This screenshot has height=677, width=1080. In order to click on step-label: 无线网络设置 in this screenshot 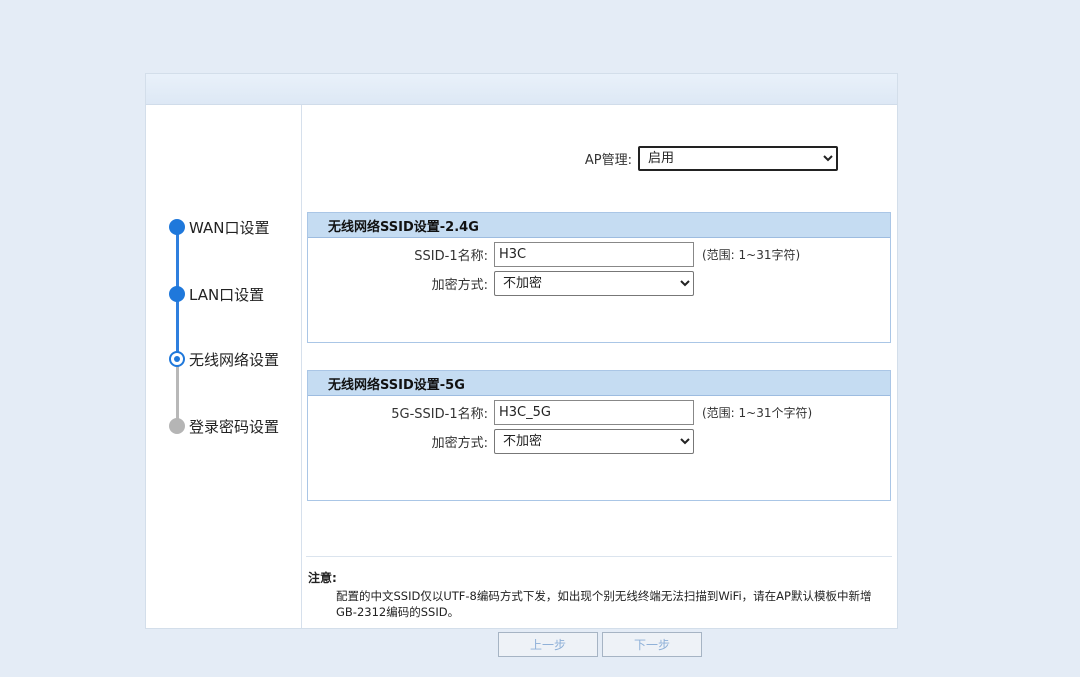, I will do `click(234, 359)`.